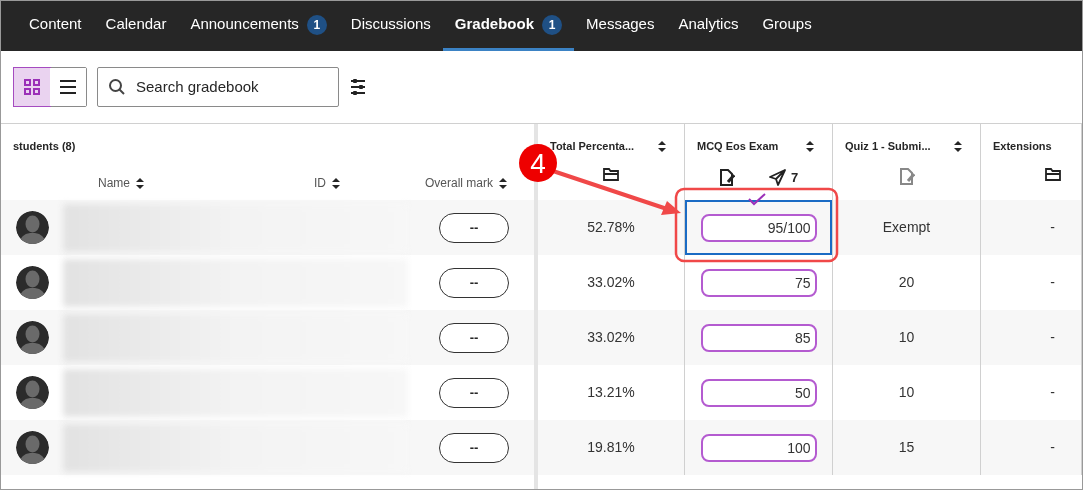 Image resolution: width=1083 pixels, height=490 pixels. I want to click on list-view-button, so click(68, 87).